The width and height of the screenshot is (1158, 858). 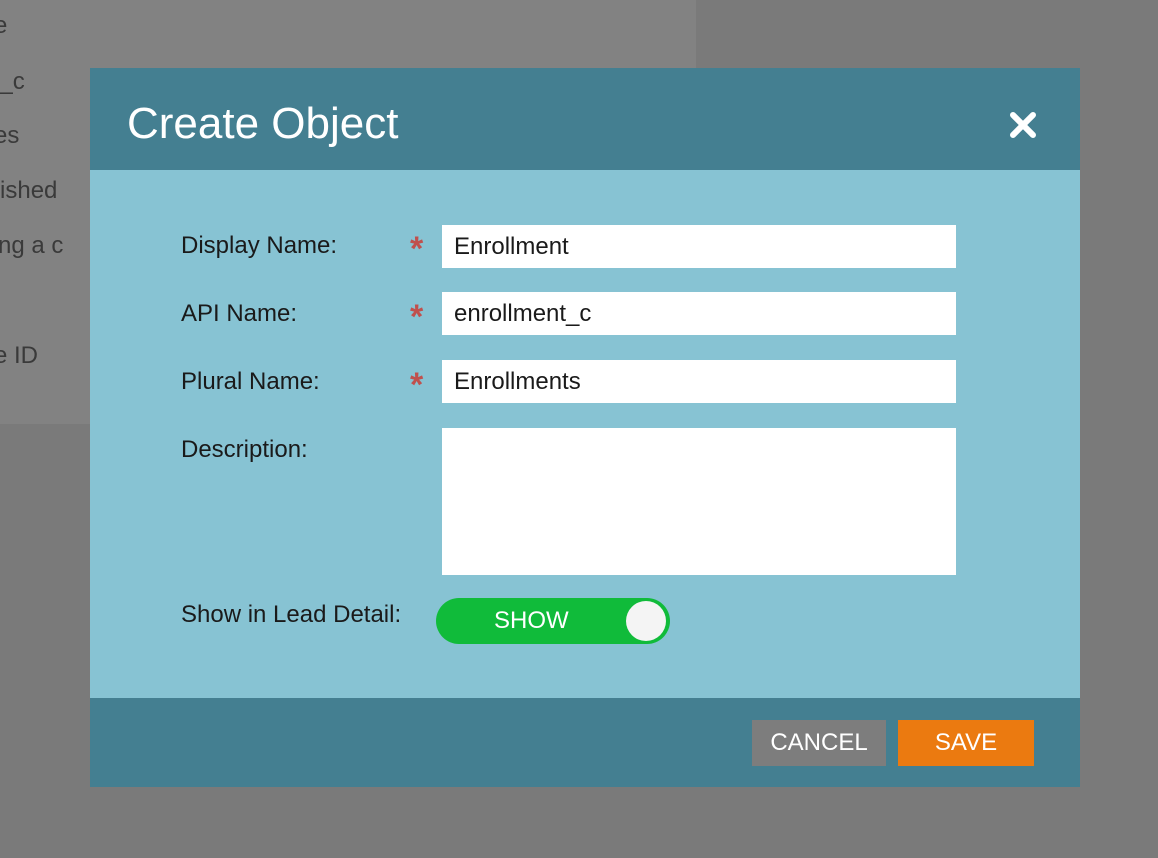 What do you see at coordinates (29, 190) in the screenshot?
I see `background-list-item: ublished` at bounding box center [29, 190].